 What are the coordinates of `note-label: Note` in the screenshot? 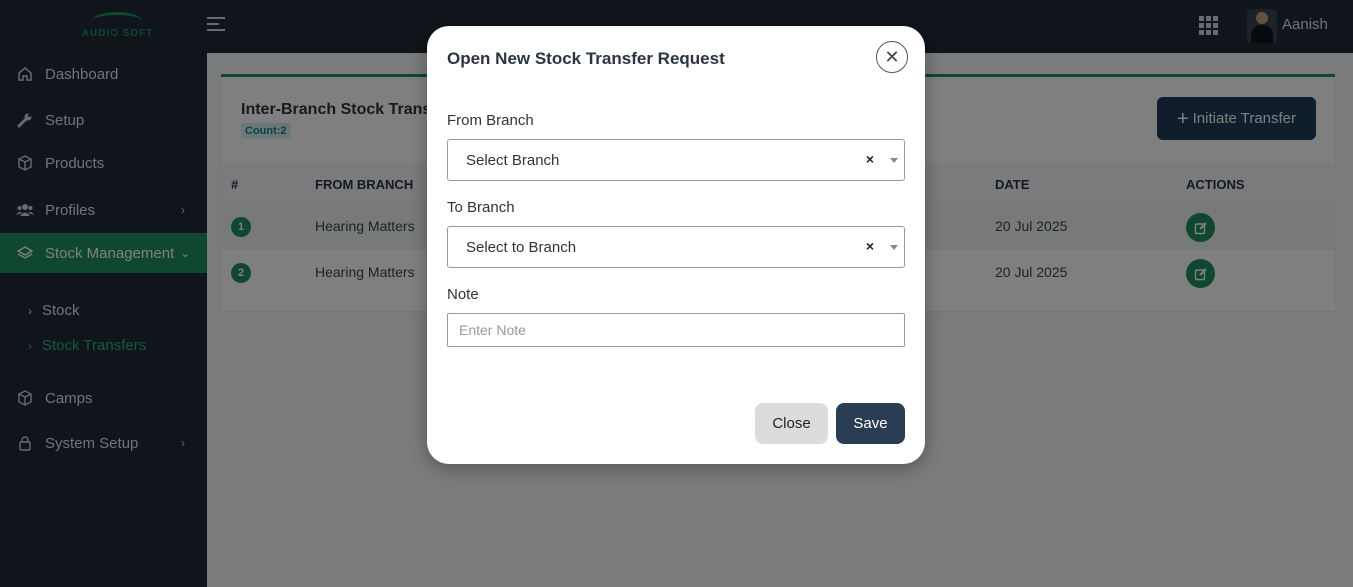 It's located at (463, 294).